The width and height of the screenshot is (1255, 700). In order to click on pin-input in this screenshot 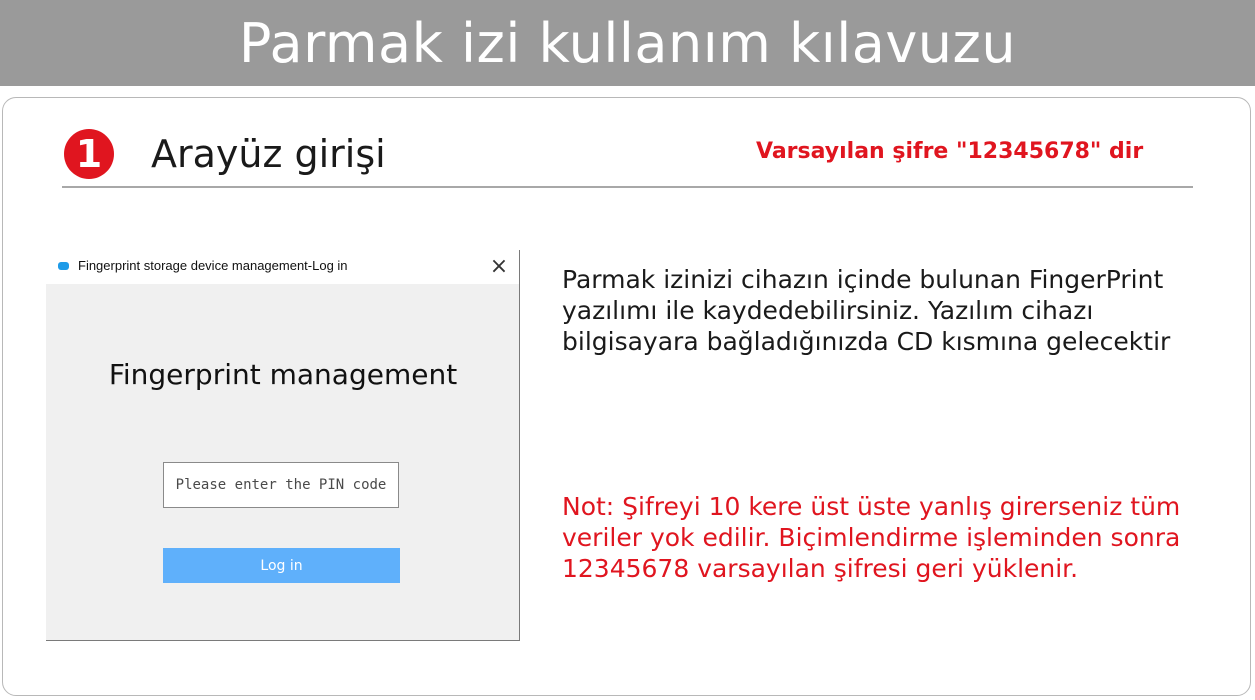, I will do `click(281, 485)`.